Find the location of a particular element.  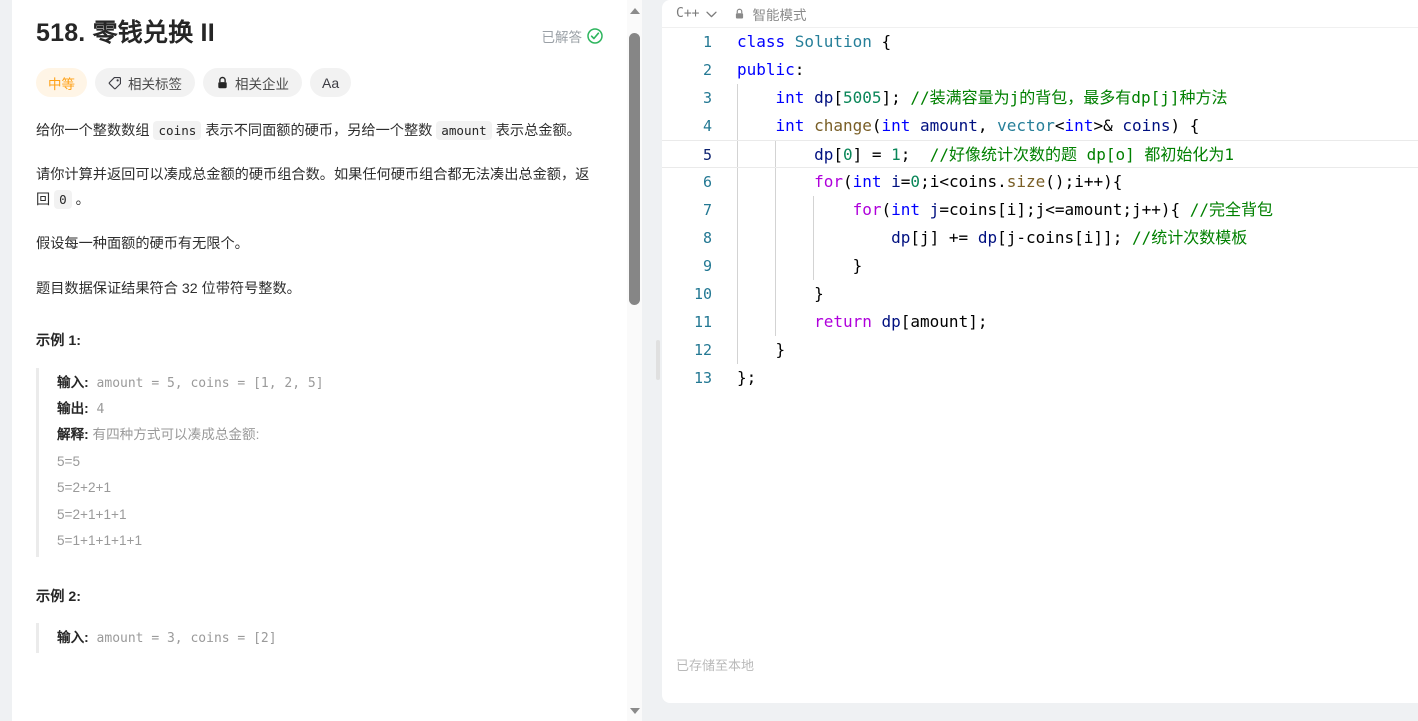

code-token: >& is located at coordinates (1108, 125).